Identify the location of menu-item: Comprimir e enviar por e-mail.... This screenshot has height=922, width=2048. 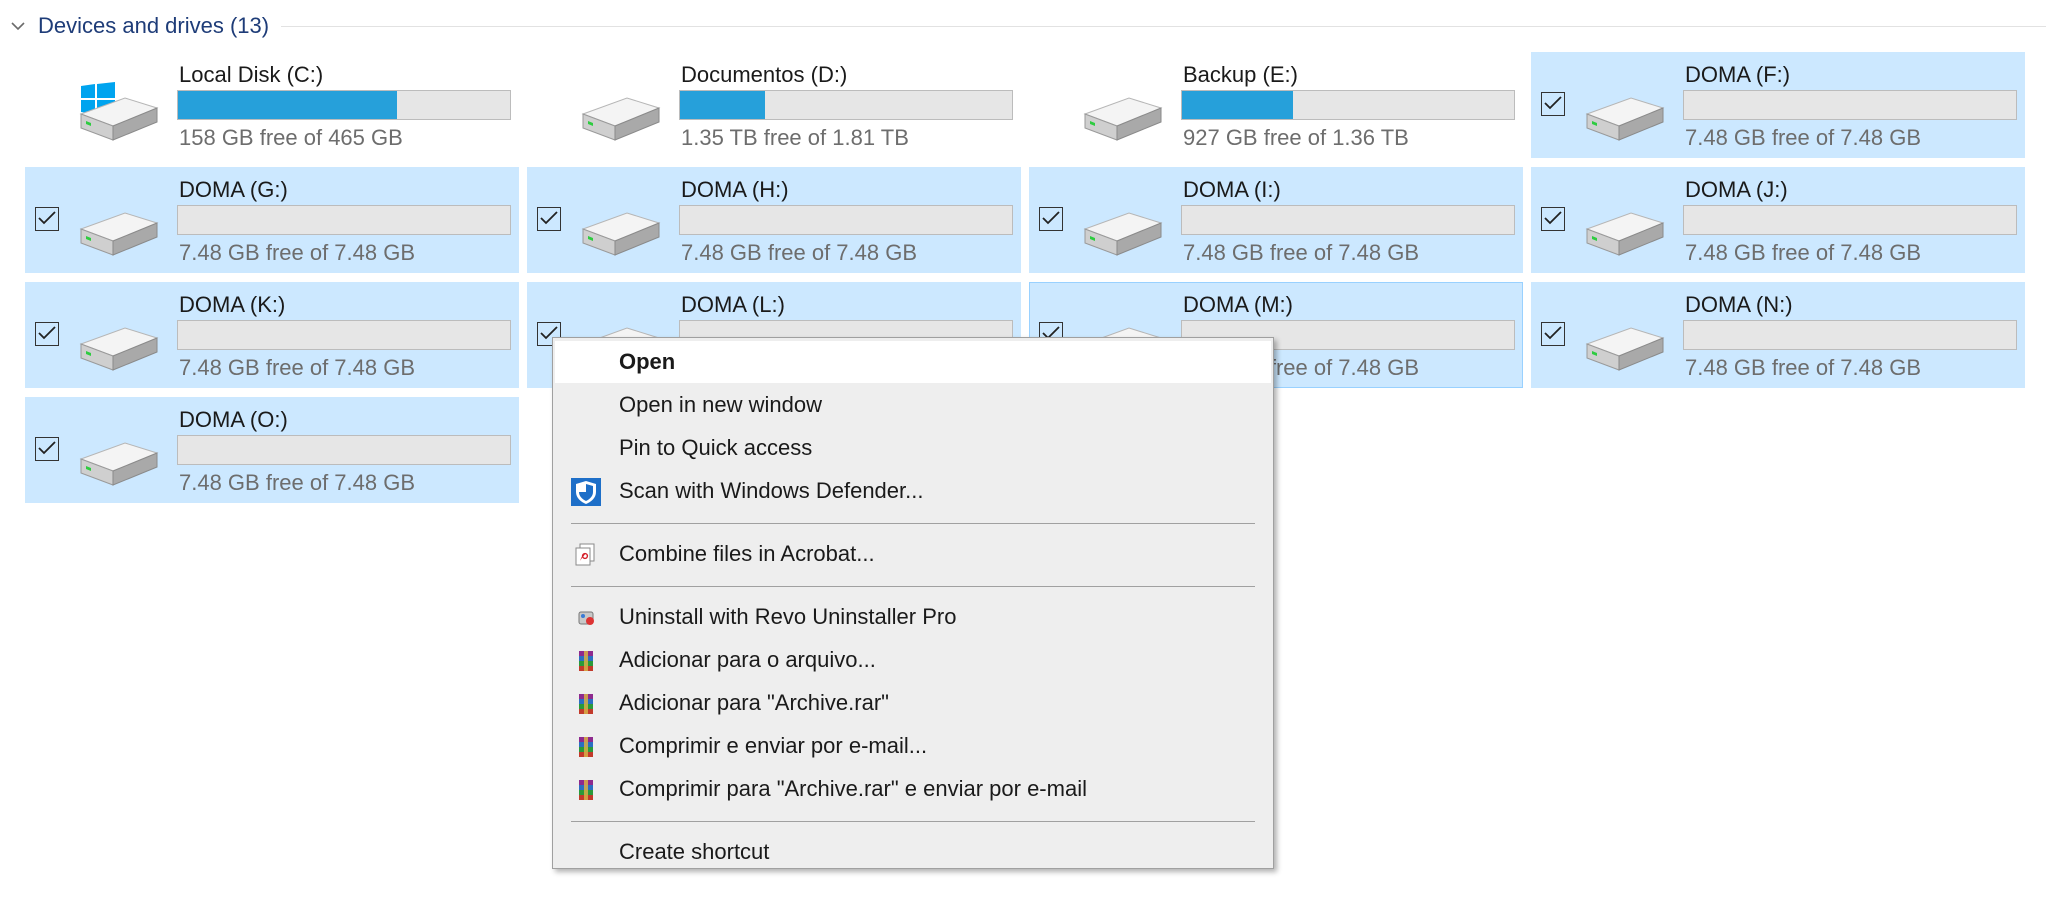
(913, 746).